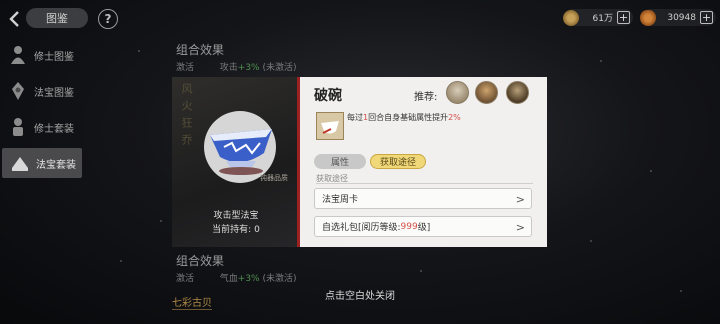 This screenshot has width=720, height=324. I want to click on help-button: ?, so click(108, 19).